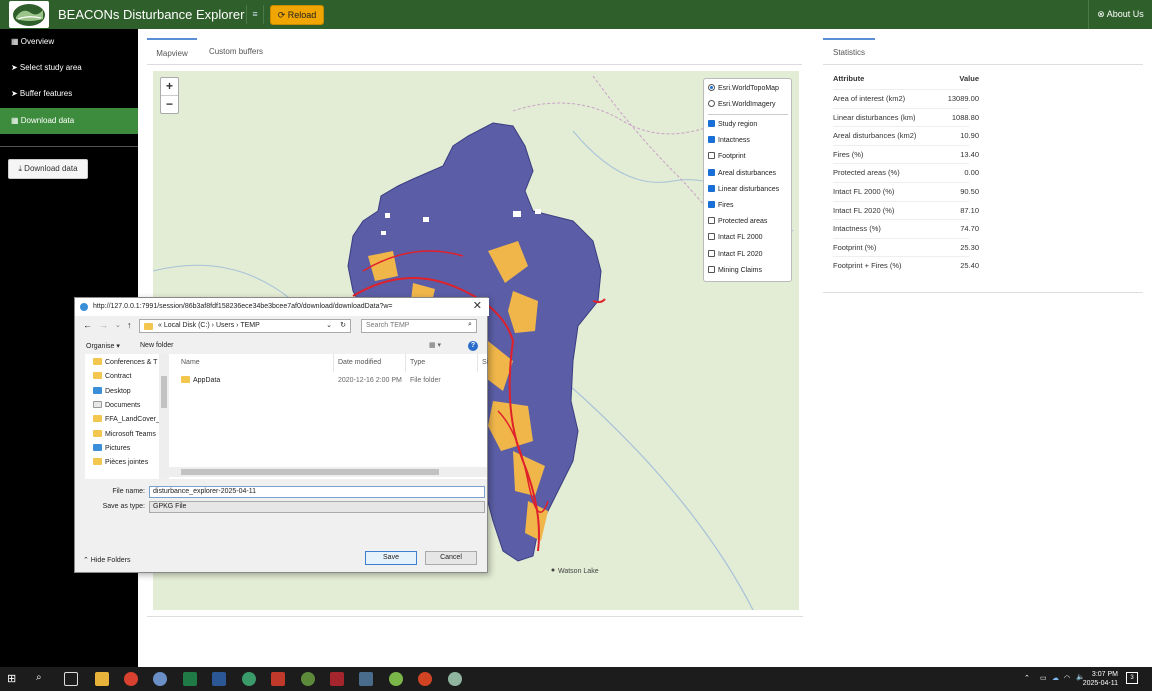  What do you see at coordinates (735, 255) in the screenshot?
I see `layer-toggle-intact-fl-2020: Intact FL 2020` at bounding box center [735, 255].